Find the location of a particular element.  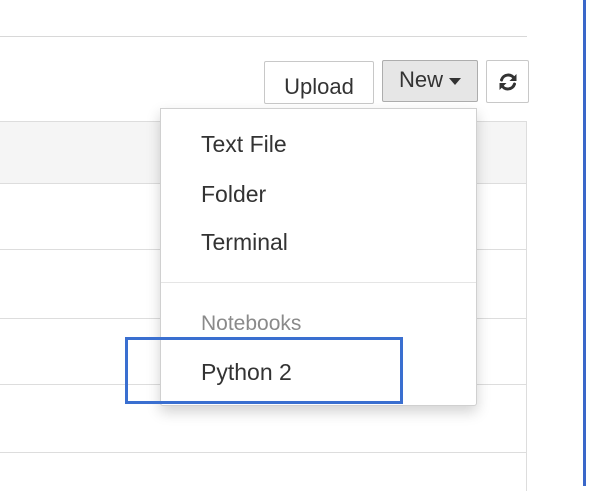

window-right-border is located at coordinates (584, 243).